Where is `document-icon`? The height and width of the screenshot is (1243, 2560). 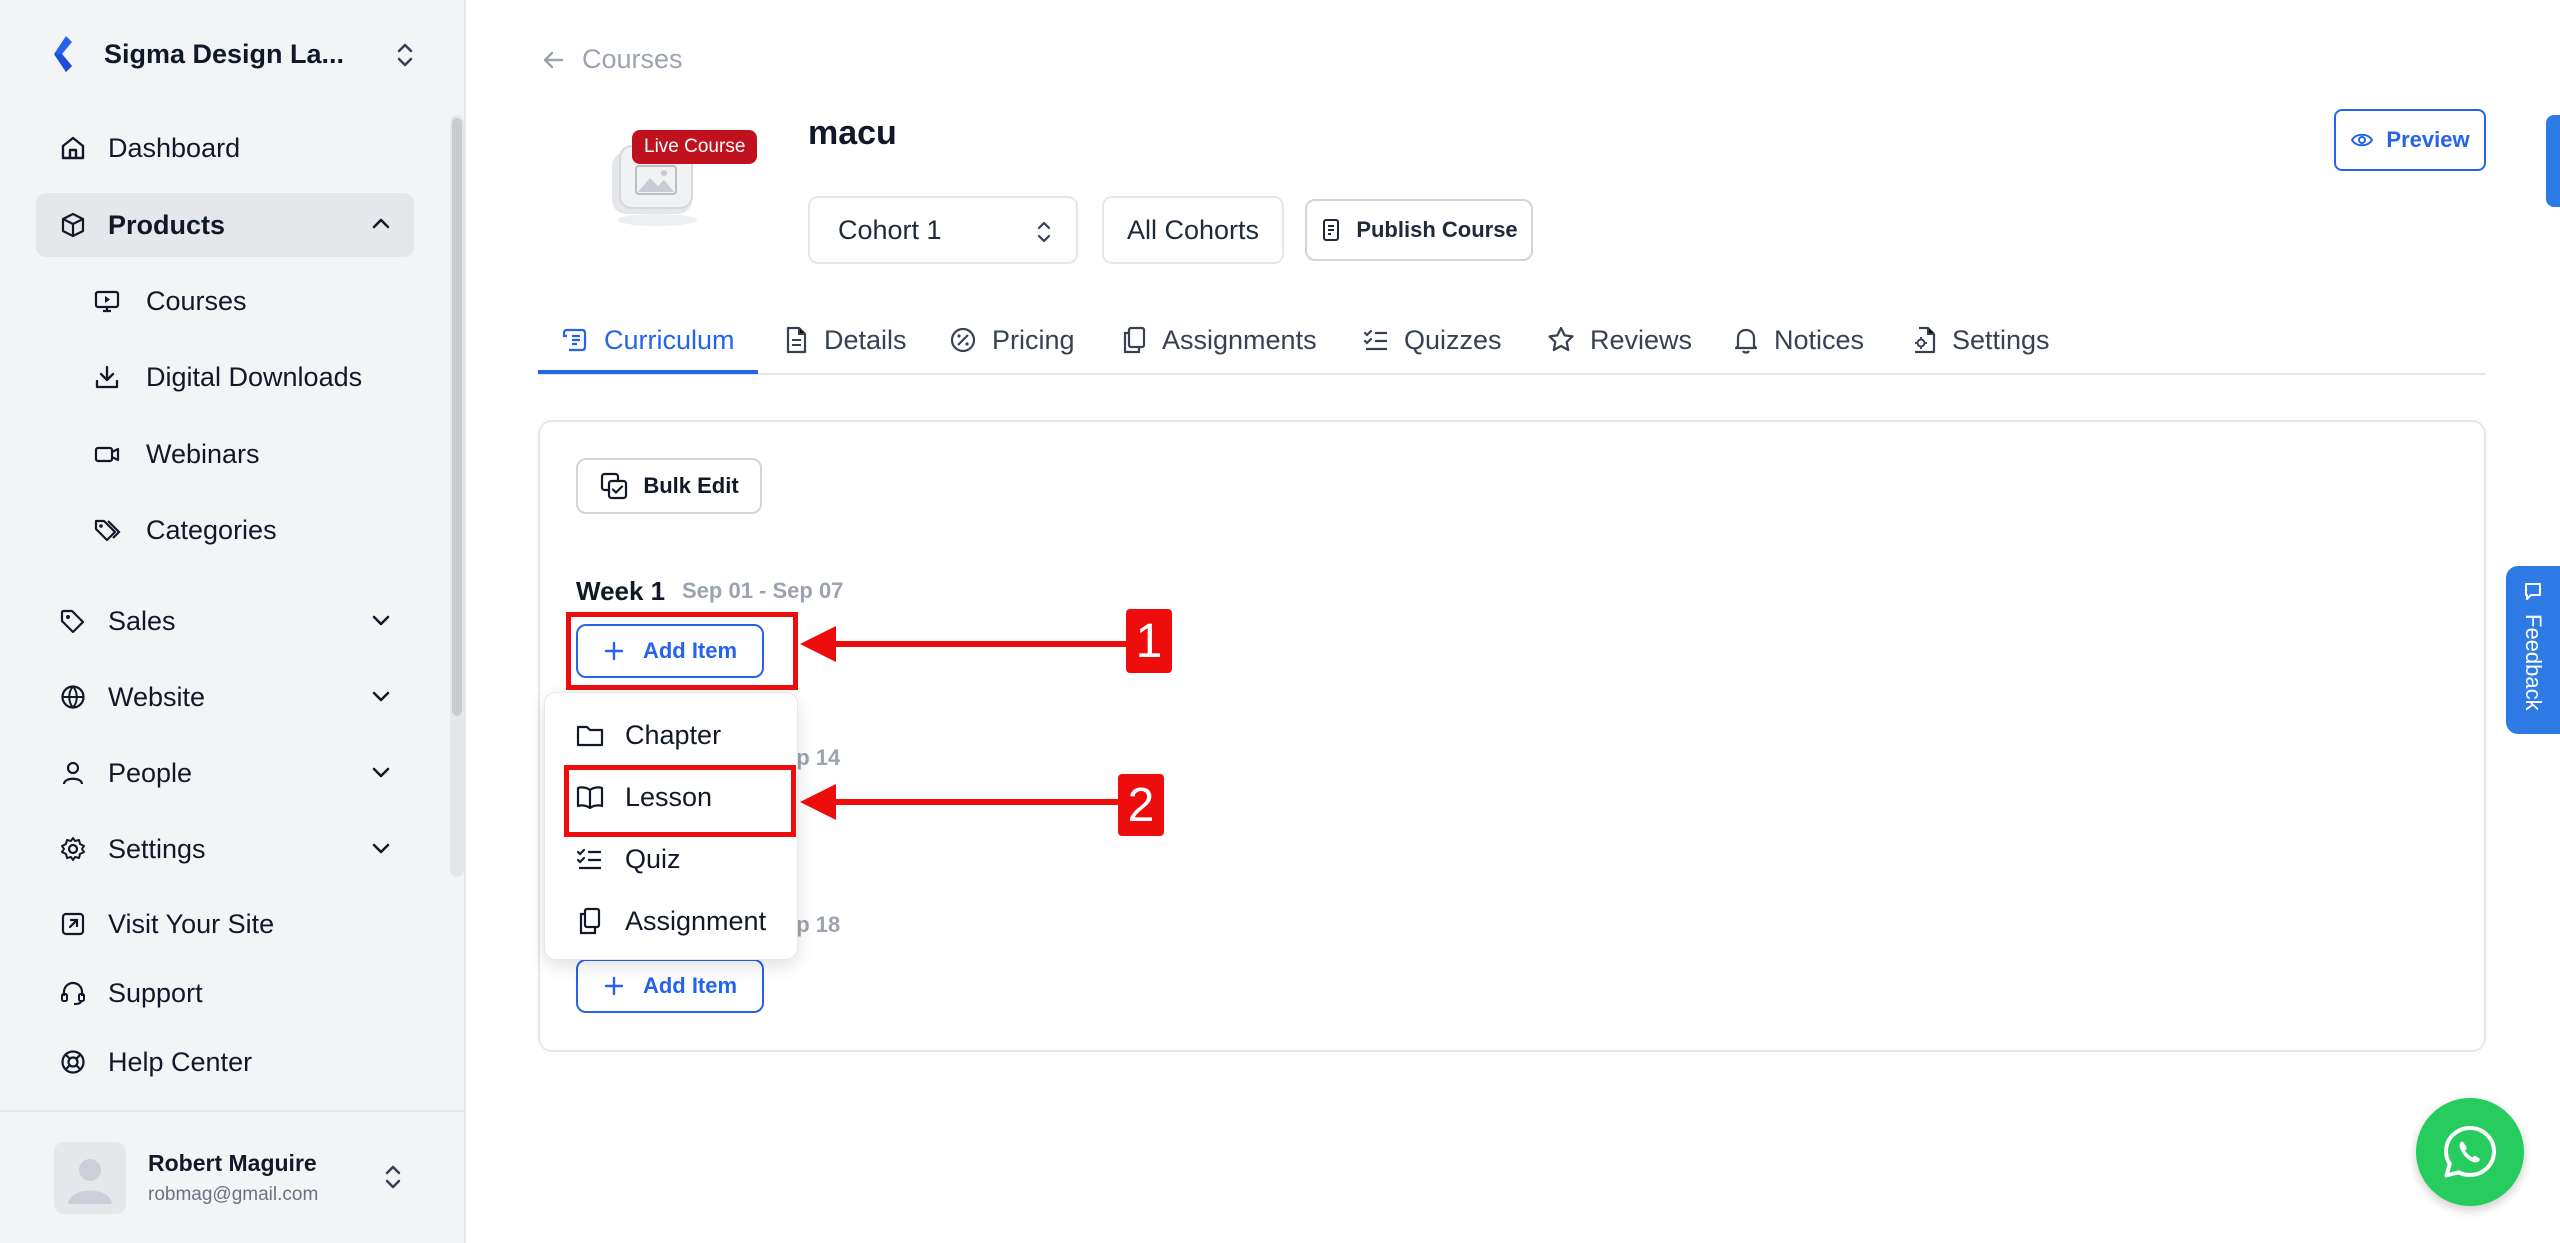 document-icon is located at coordinates (803, 340).